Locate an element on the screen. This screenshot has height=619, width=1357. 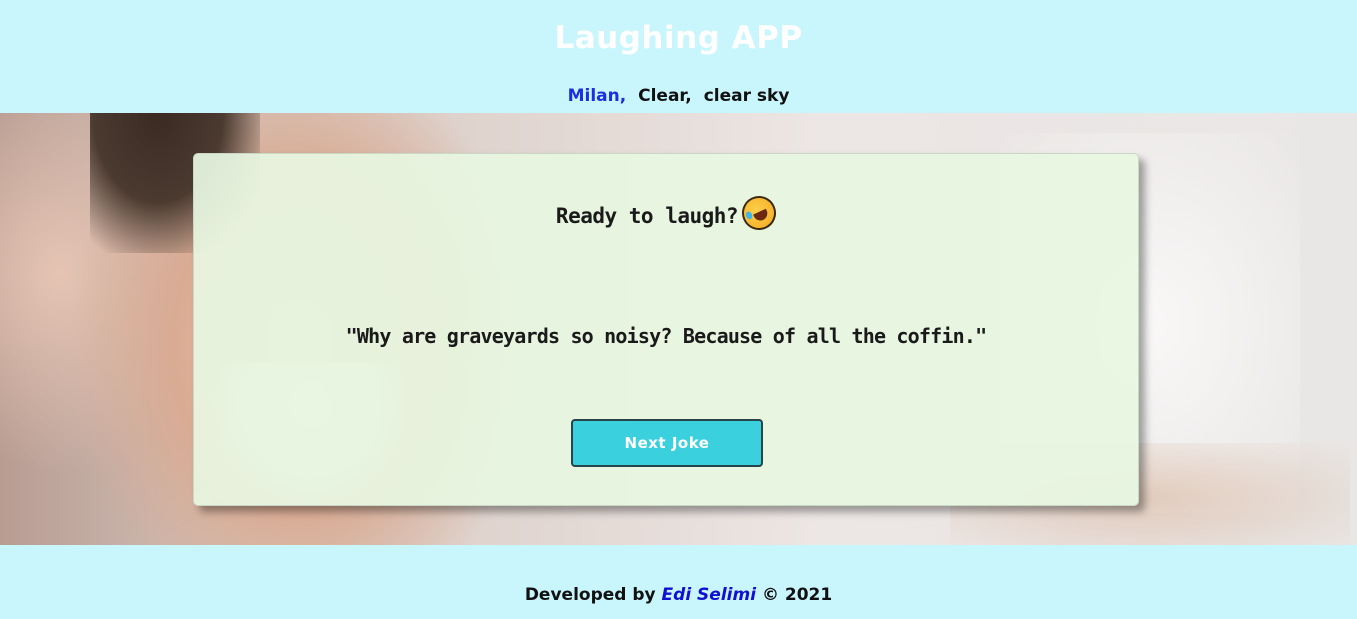
app-title: Laughing APP is located at coordinates (678, 38).